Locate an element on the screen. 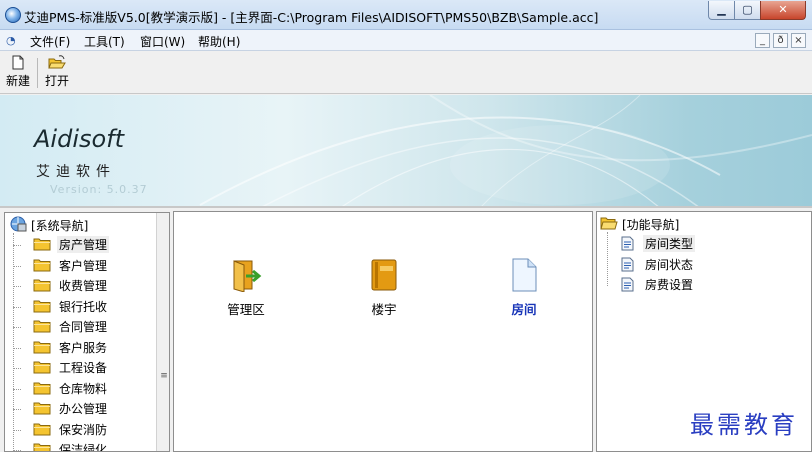 Image resolution: width=812 pixels, height=452 pixels. sidebar-item-label: 银行托收 is located at coordinates (83, 306).